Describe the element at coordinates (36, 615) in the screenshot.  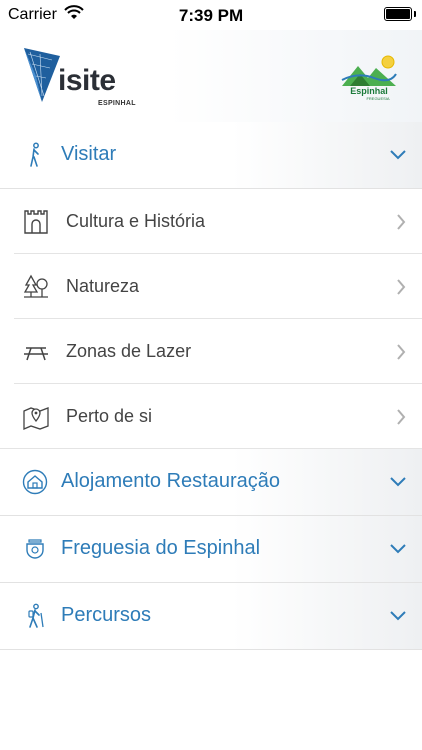
I see `hiker-icon` at that location.